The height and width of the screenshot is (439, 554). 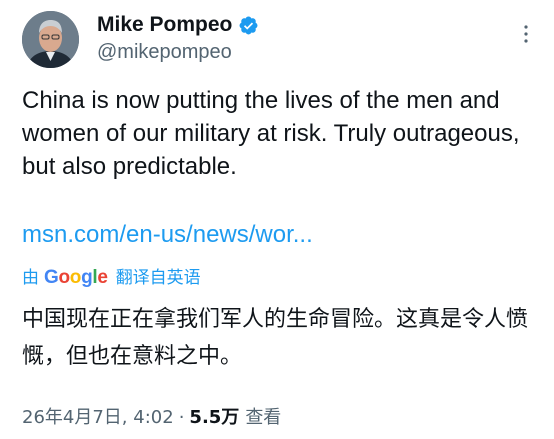 I want to click on author-name-row: Mike Pompeo, so click(x=178, y=25).